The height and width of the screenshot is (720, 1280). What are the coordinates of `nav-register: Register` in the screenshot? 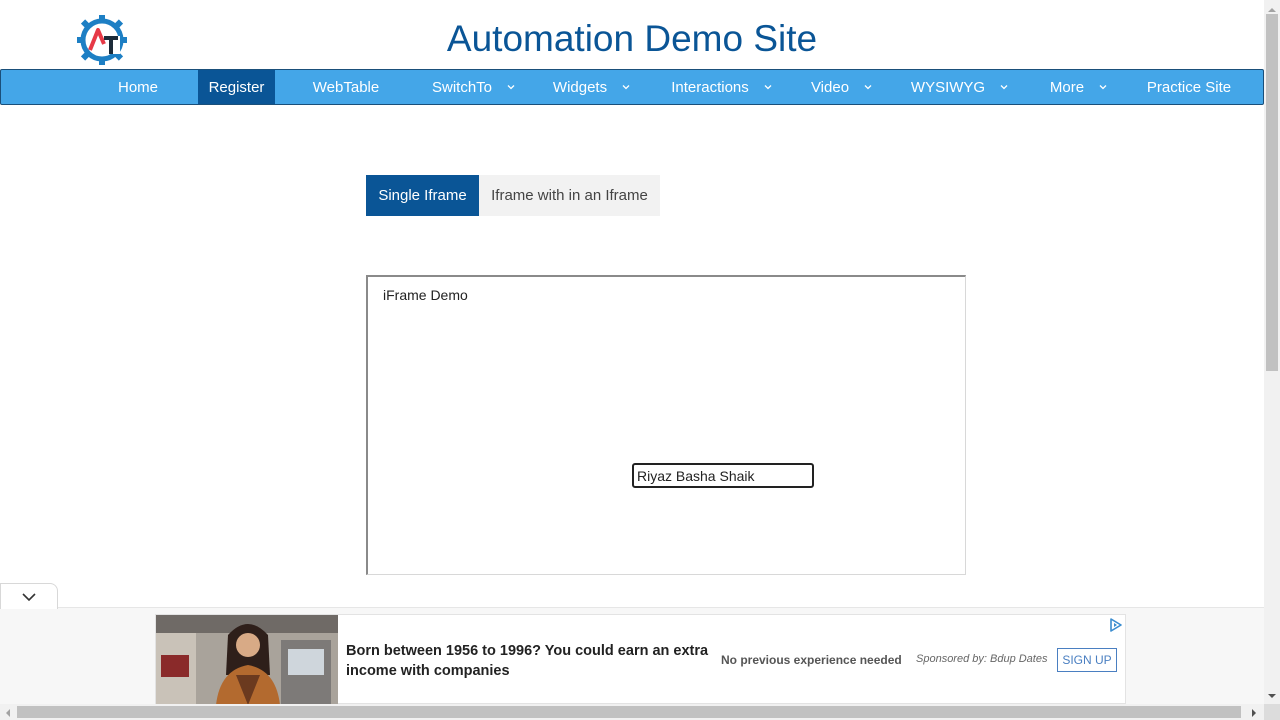 It's located at (236, 87).